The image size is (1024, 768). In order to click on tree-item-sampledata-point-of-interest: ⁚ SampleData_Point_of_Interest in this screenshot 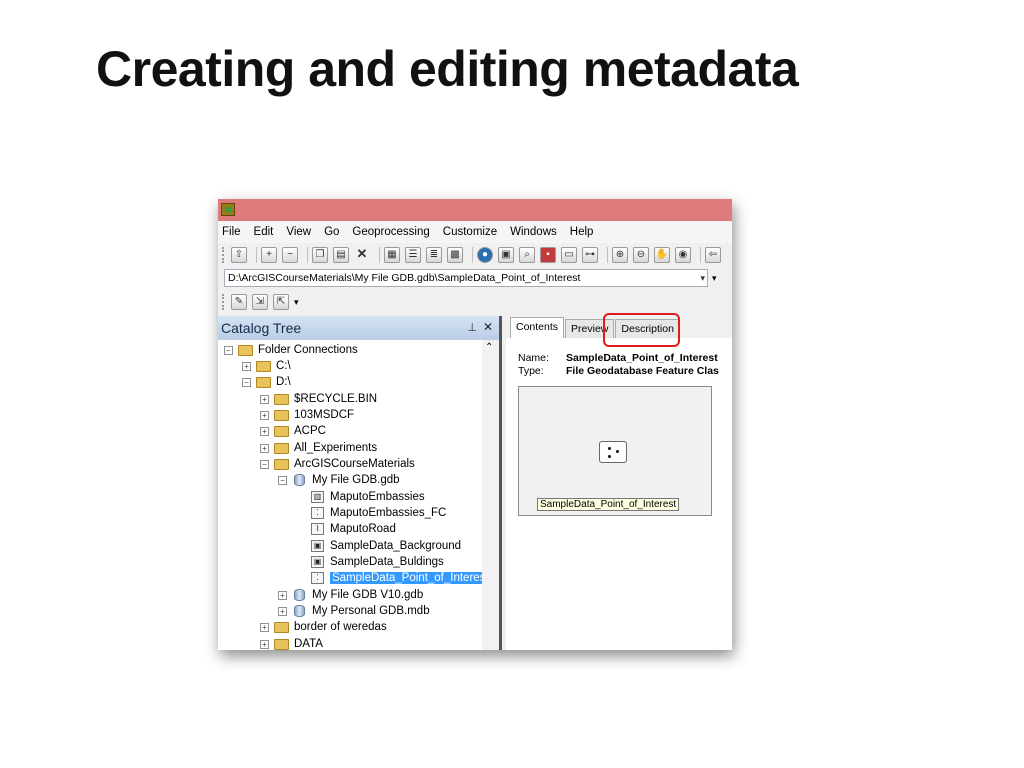, I will do `click(401, 578)`.